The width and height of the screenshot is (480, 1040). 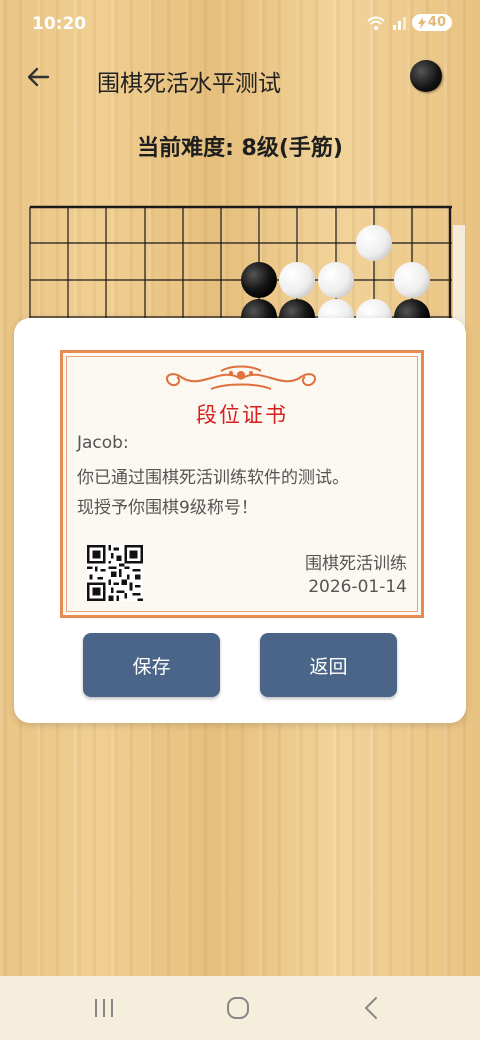 I want to click on home-icon, so click(x=238, y=1008).